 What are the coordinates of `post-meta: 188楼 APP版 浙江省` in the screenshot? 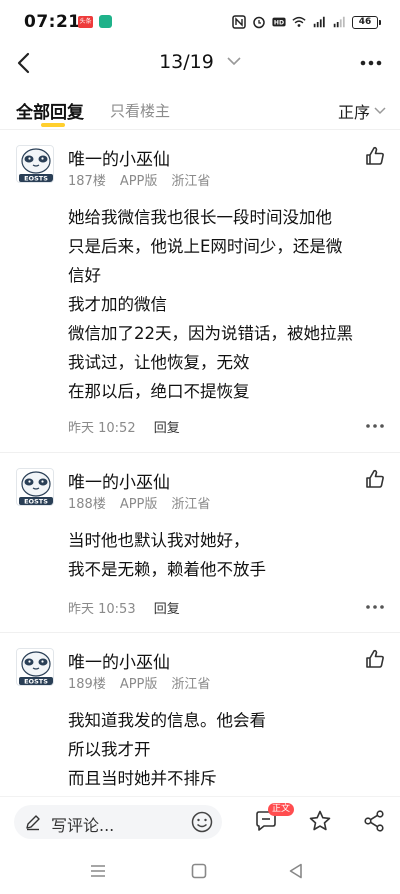 It's located at (146, 502).